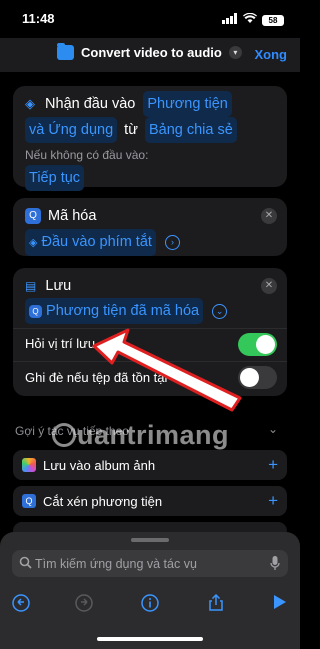 This screenshot has width=320, height=649. I want to click on encode-action-card: Q Mã hóa ✕ ◈ Đầu vào phím tắt ›, so click(150, 227).